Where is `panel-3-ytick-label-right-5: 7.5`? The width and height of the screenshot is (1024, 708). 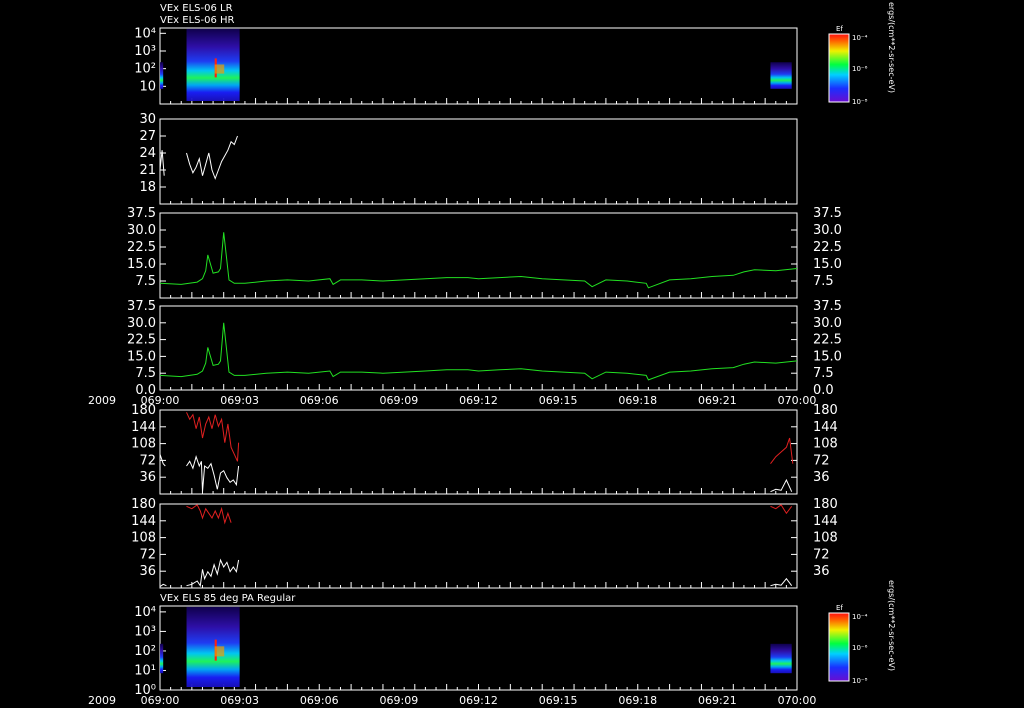 panel-3-ytick-label-right-5: 7.5 is located at coordinates (823, 281).